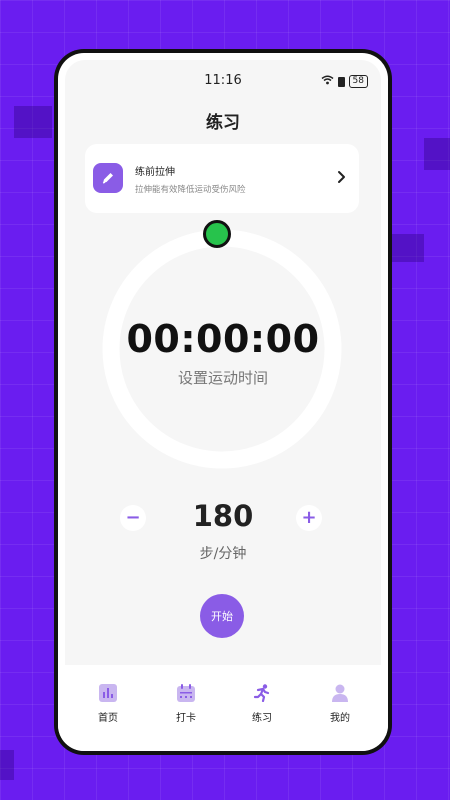  I want to click on pen-icon, so click(108, 178).